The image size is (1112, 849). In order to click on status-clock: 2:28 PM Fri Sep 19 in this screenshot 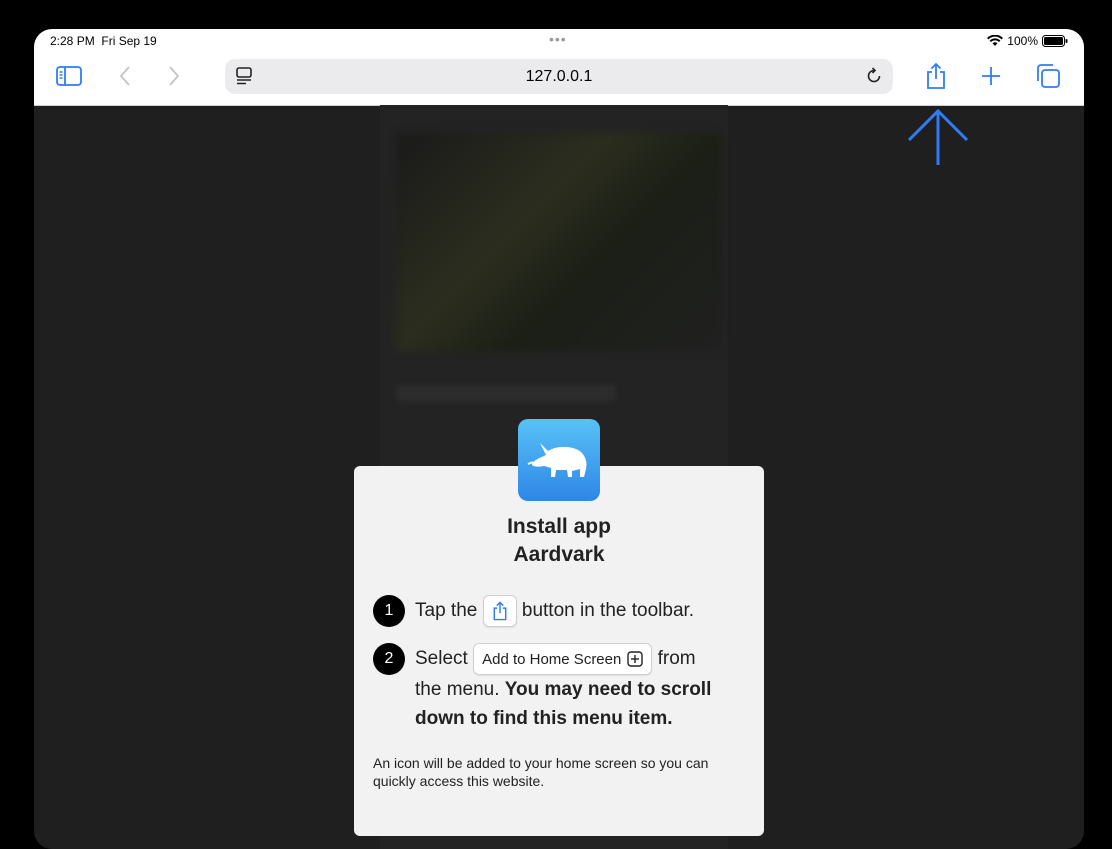, I will do `click(103, 41)`.